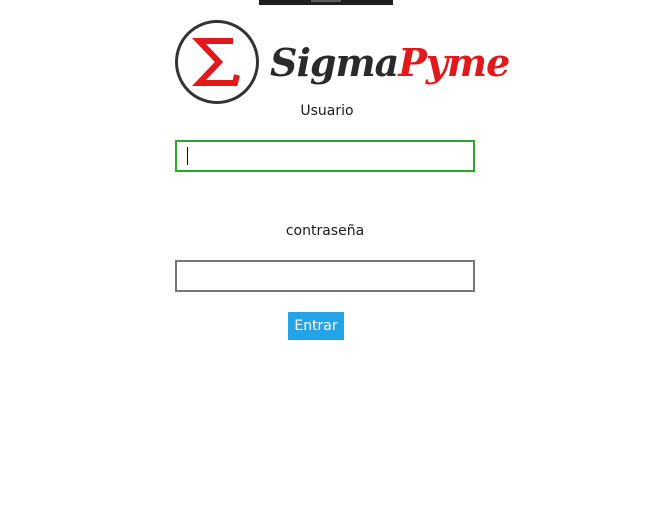 The image size is (666, 527). What do you see at coordinates (316, 326) in the screenshot?
I see `submit-button: Entrar` at bounding box center [316, 326].